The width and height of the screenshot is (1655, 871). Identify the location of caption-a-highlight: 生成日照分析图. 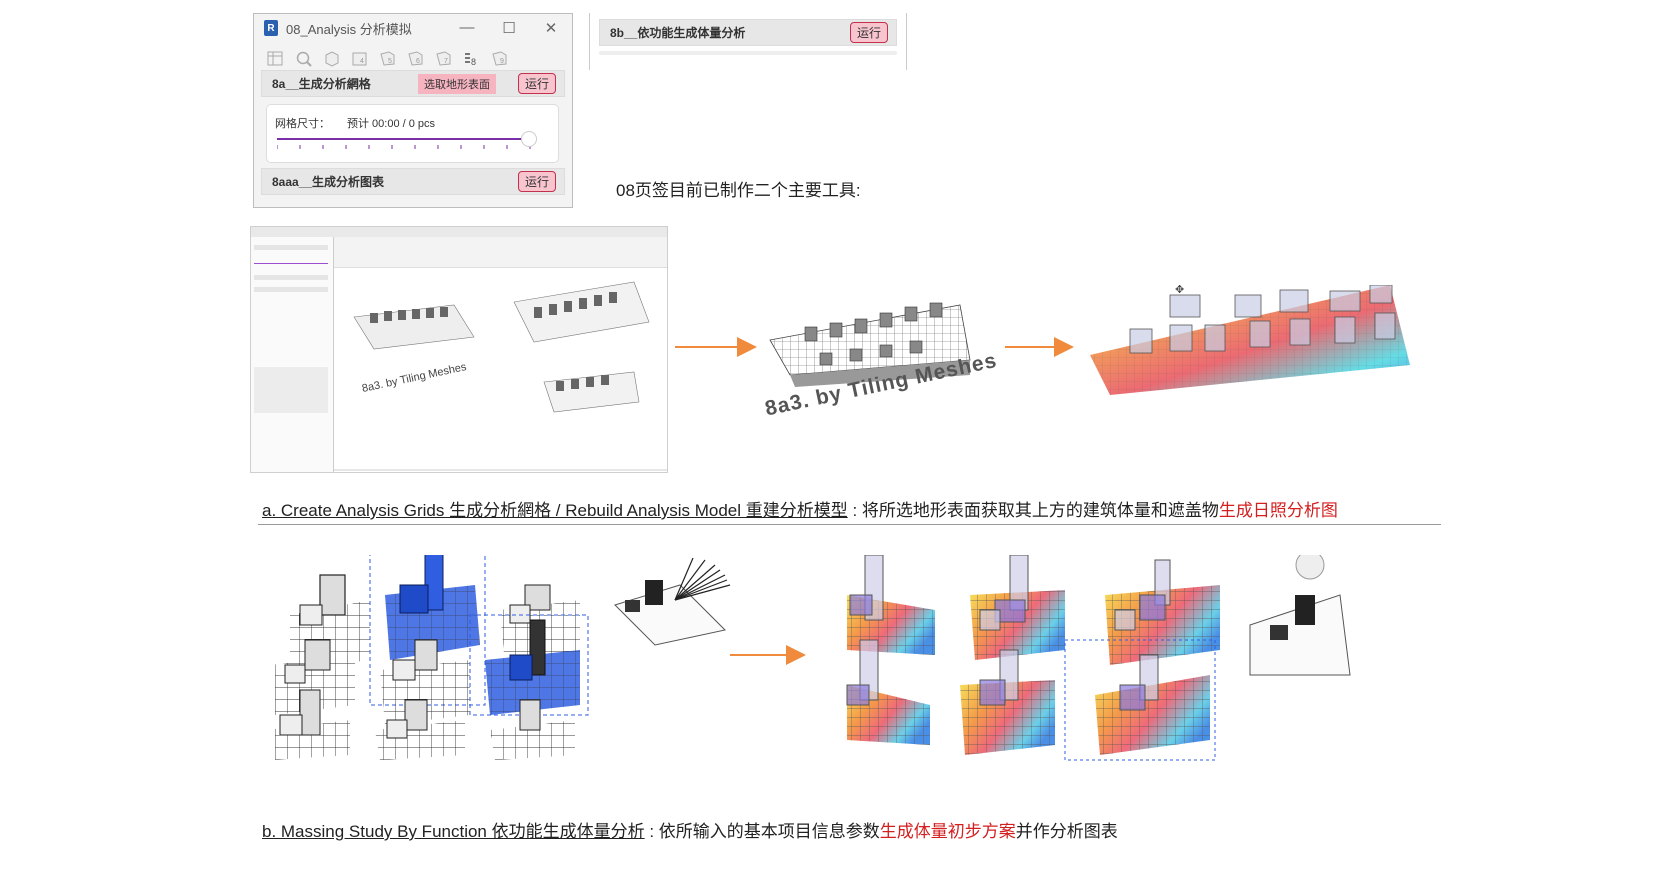
(1278, 510).